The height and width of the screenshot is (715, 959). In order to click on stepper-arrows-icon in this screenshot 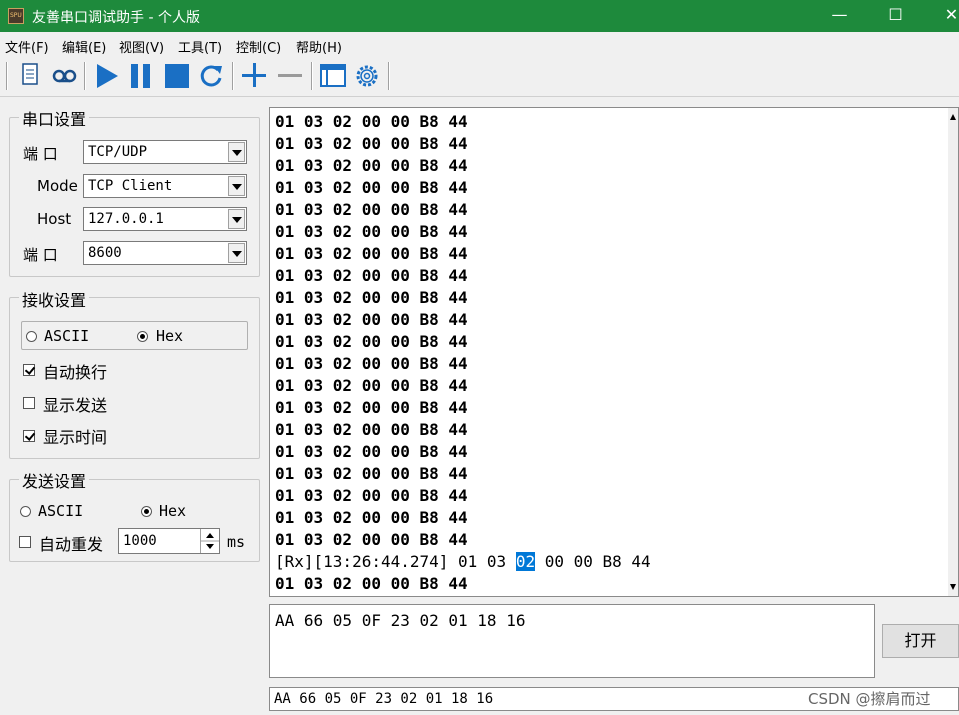, I will do `click(209, 541)`.